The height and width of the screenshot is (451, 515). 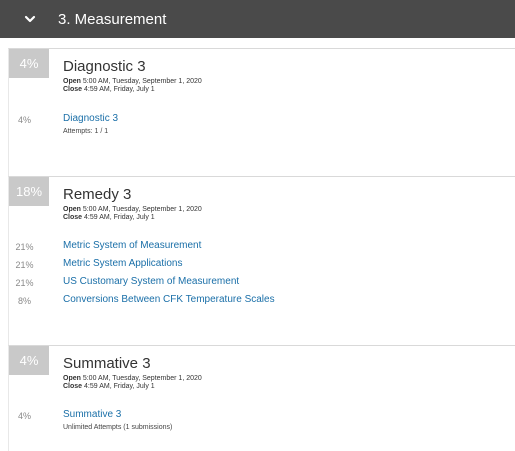 I want to click on panel-title: Summative 3, so click(x=107, y=363).